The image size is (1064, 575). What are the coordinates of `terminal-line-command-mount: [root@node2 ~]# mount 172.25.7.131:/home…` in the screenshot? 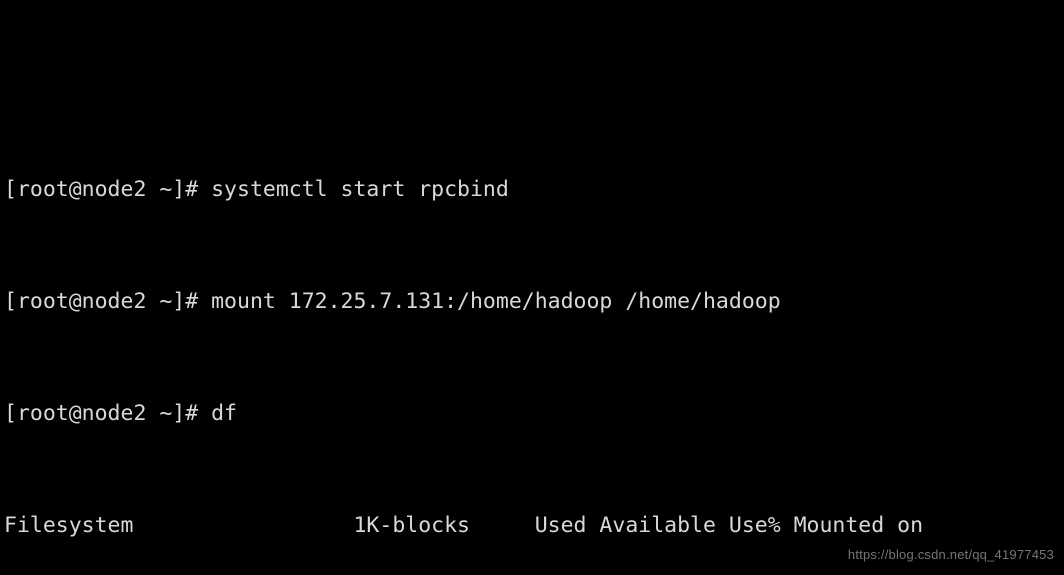 It's located at (392, 301).